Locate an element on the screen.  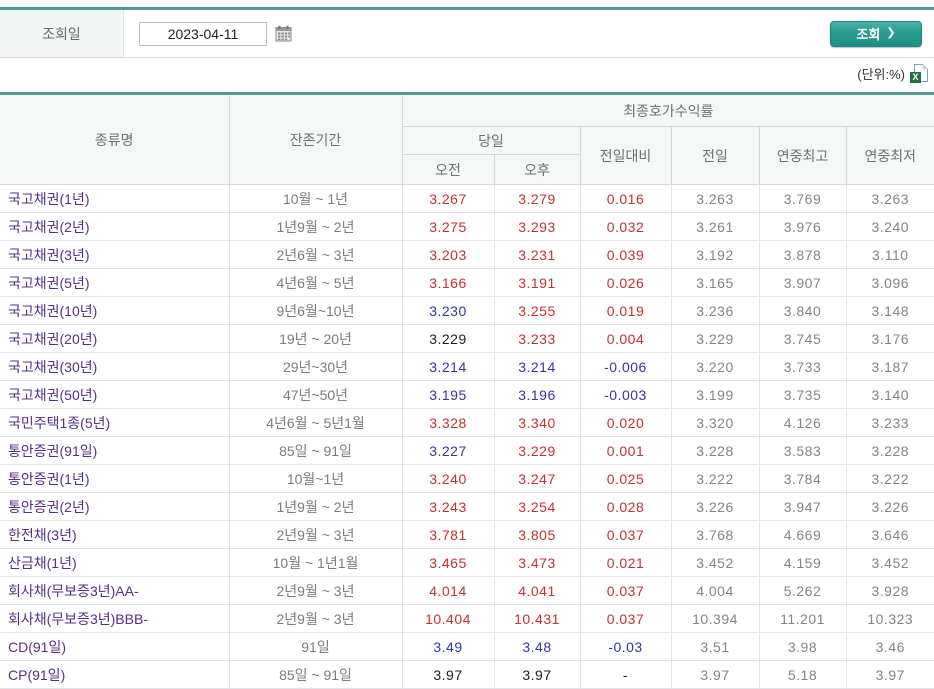
remaining-period-cell: 1년9월 ~ 2년 is located at coordinates (315, 506).